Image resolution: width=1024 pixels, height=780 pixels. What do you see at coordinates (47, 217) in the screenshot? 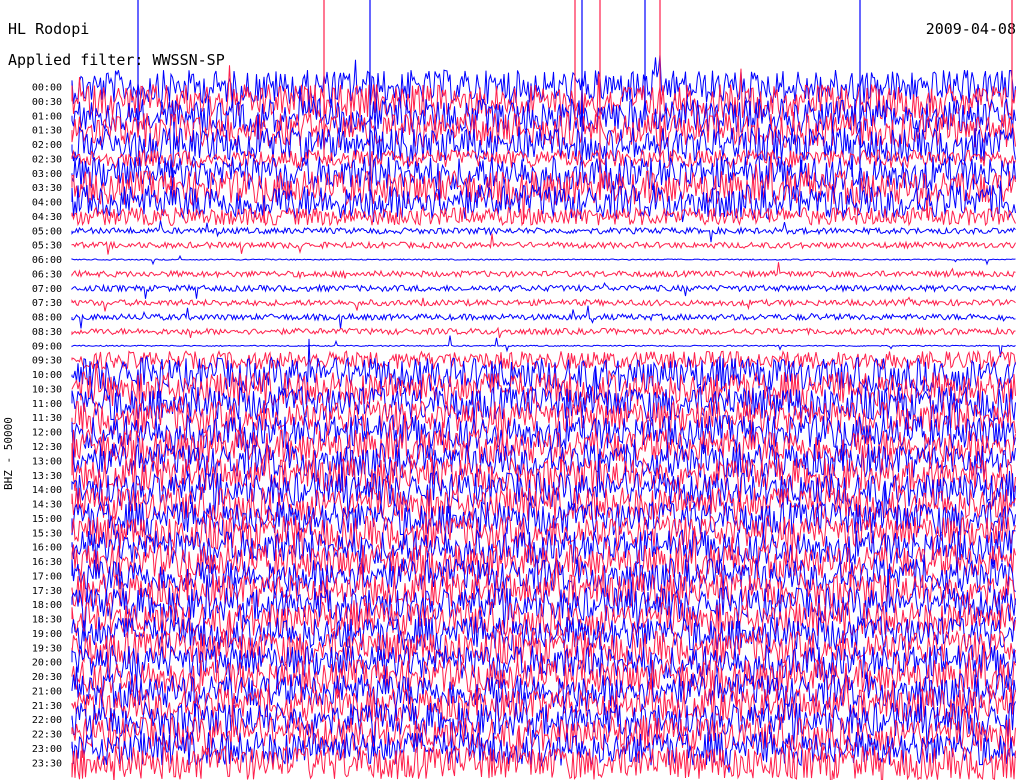
I see `time-tick-label: 04:30` at bounding box center [47, 217].